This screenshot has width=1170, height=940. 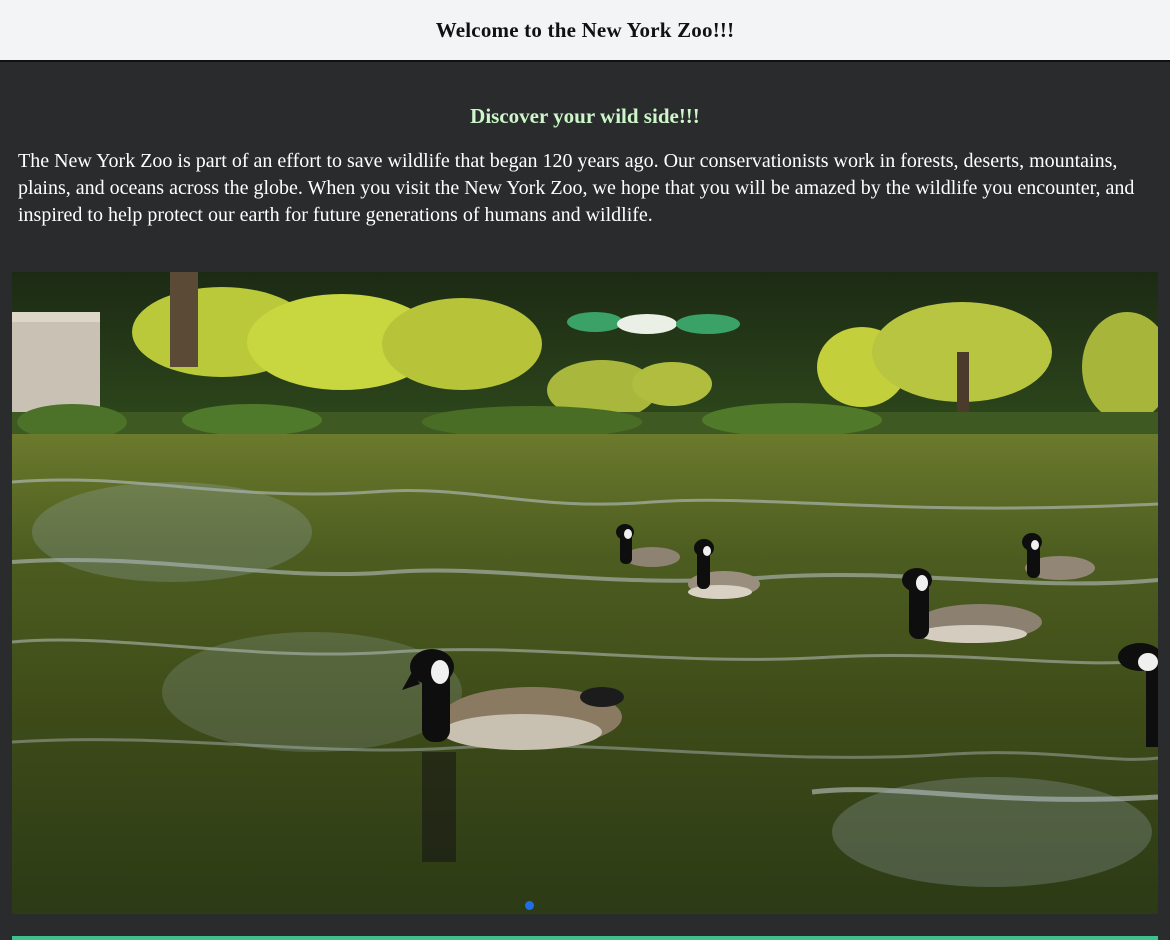 I want to click on carousel-dot-active, so click(x=529, y=905).